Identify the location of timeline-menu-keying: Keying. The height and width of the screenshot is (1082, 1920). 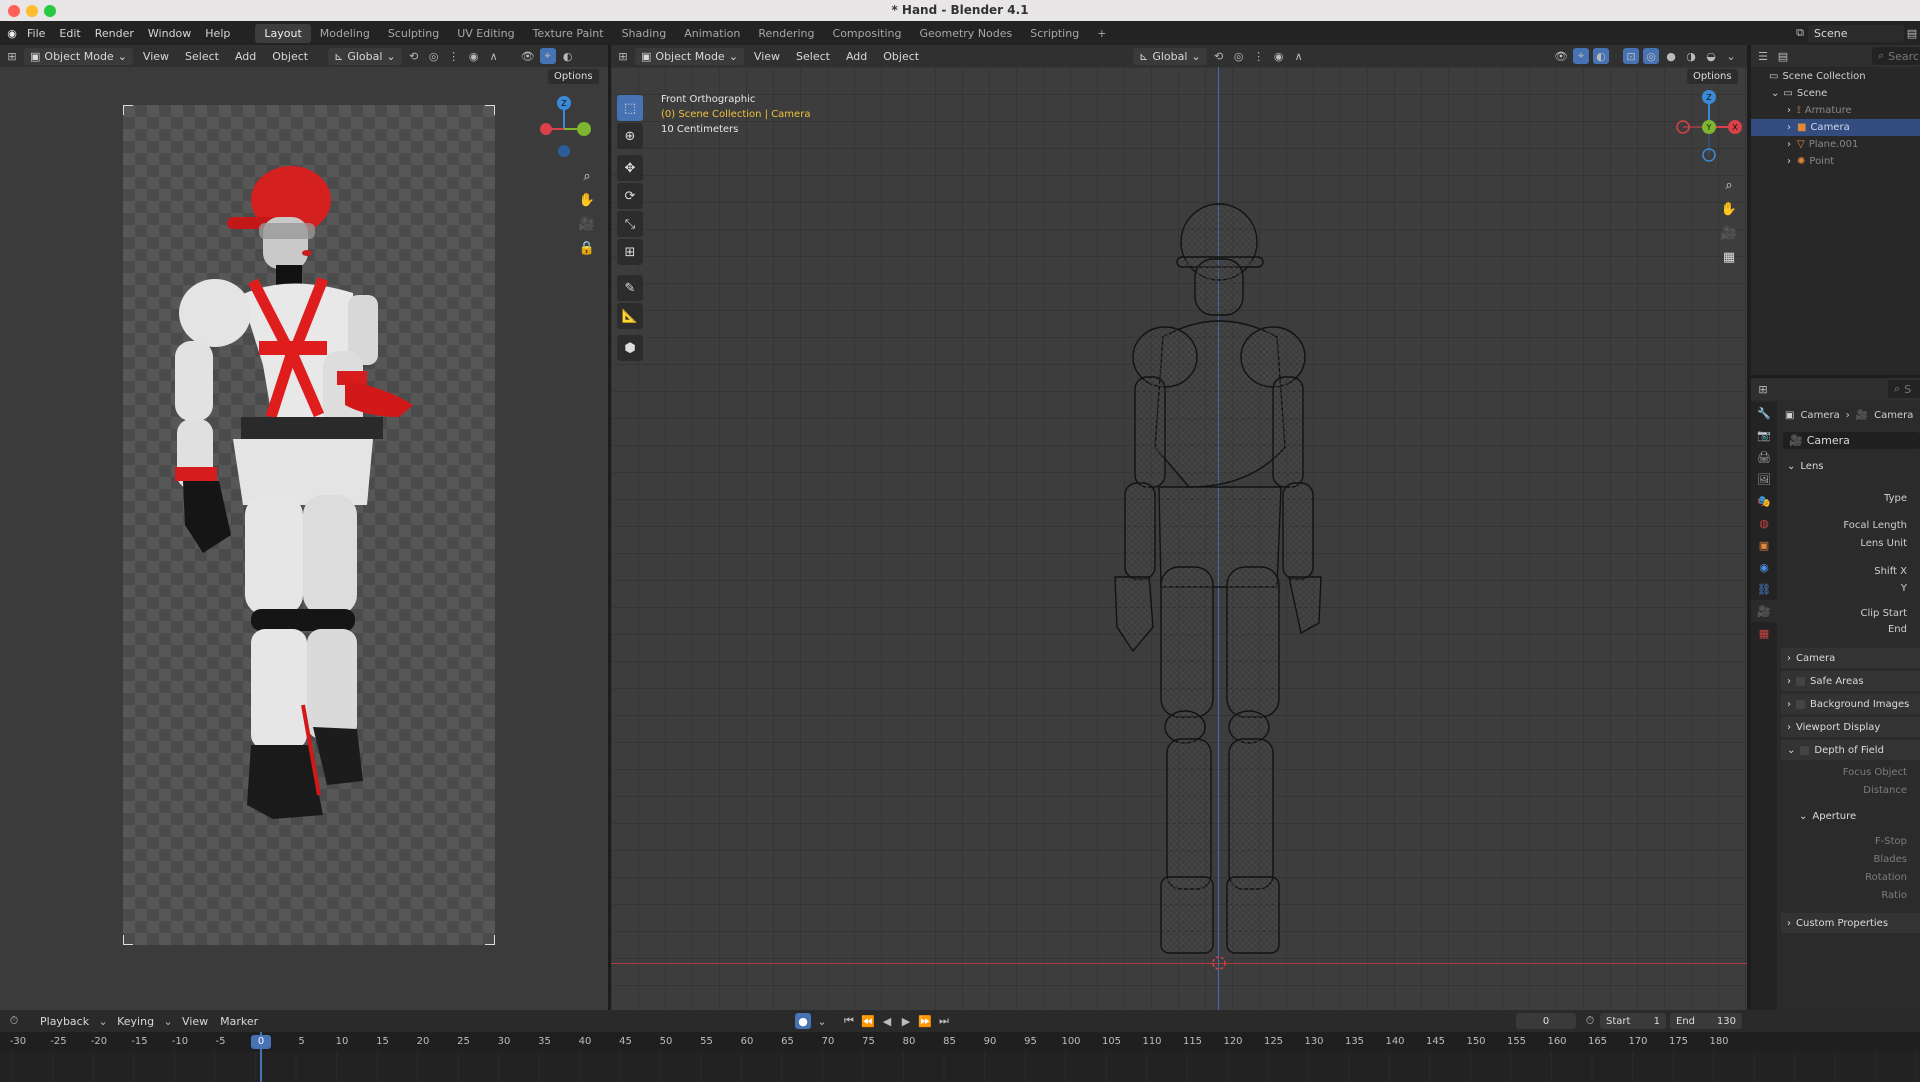
(135, 1021).